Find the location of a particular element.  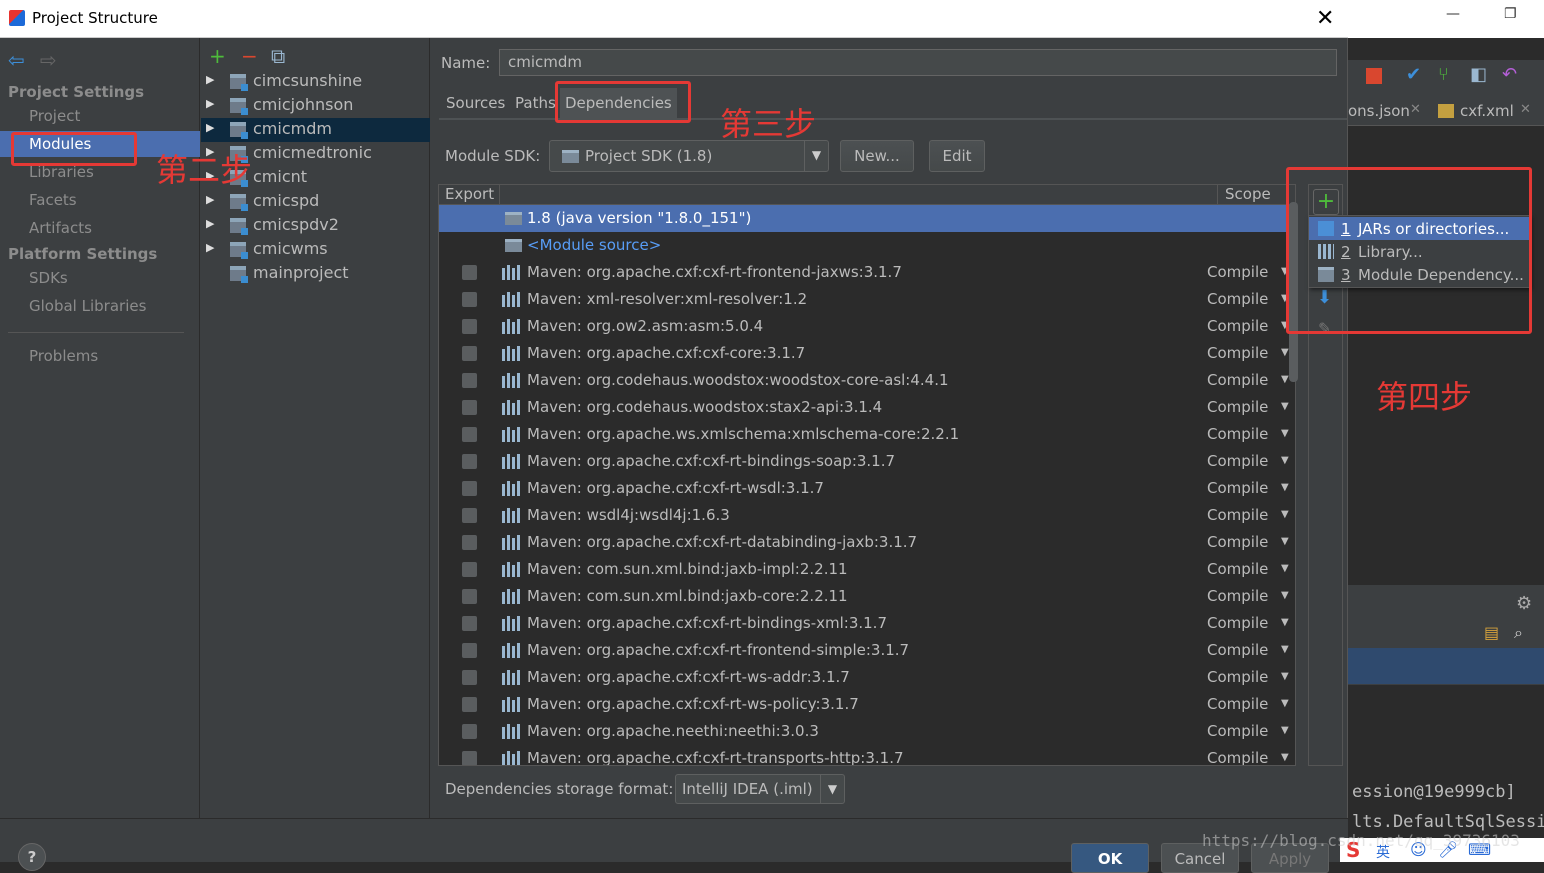

vcs-update-icon: ✔ is located at coordinates (1413, 74).